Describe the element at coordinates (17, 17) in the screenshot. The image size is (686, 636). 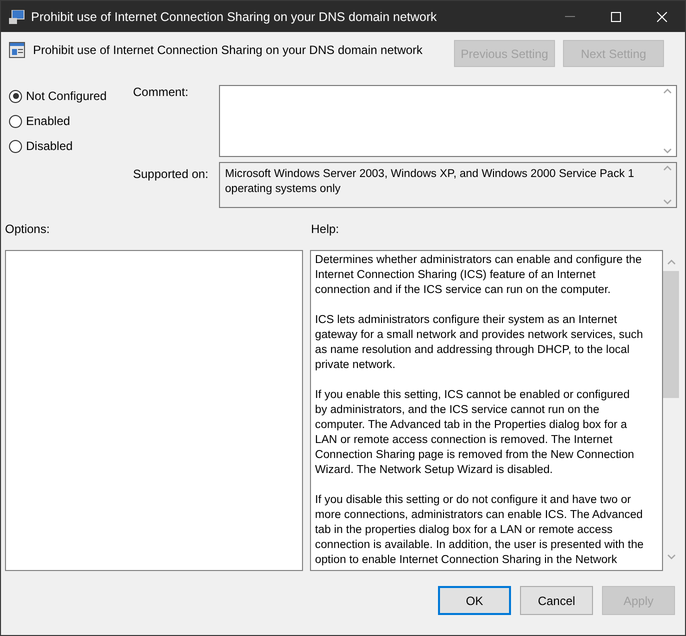
I see `computer-icon` at that location.